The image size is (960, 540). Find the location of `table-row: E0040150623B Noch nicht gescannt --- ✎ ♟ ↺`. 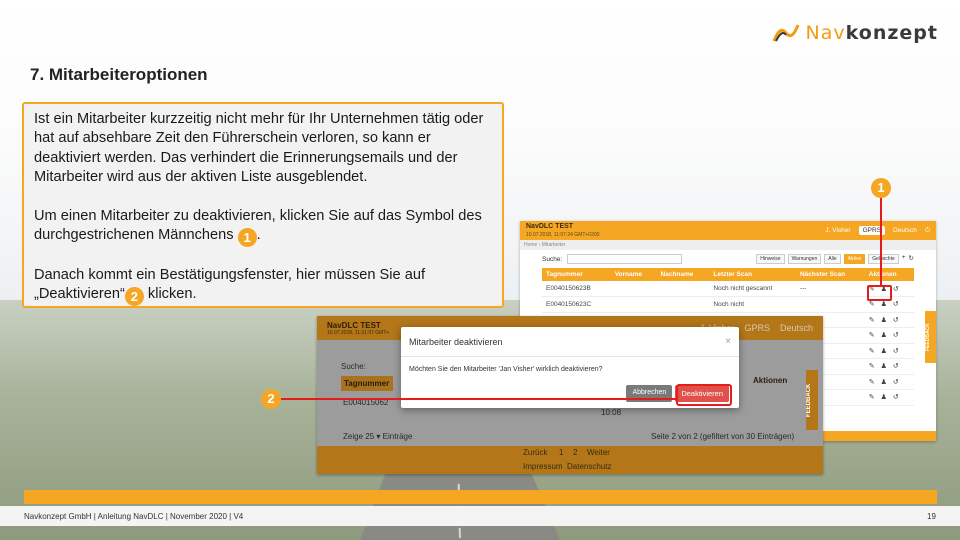

table-row: E0040150623B Noch nicht gescannt --- ✎ ♟ ↺ is located at coordinates (728, 289).